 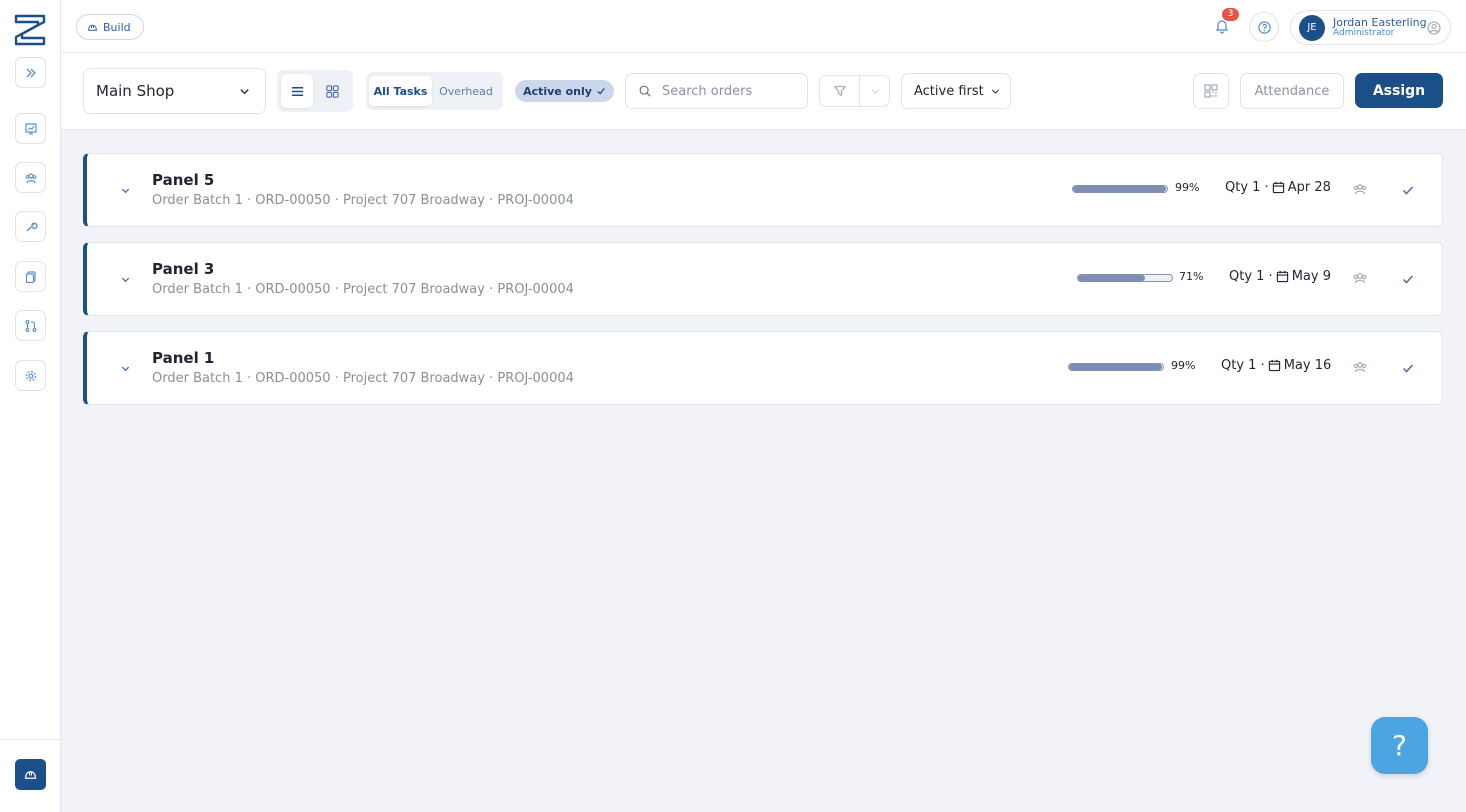 I want to click on search-icon, so click(x=645, y=91).